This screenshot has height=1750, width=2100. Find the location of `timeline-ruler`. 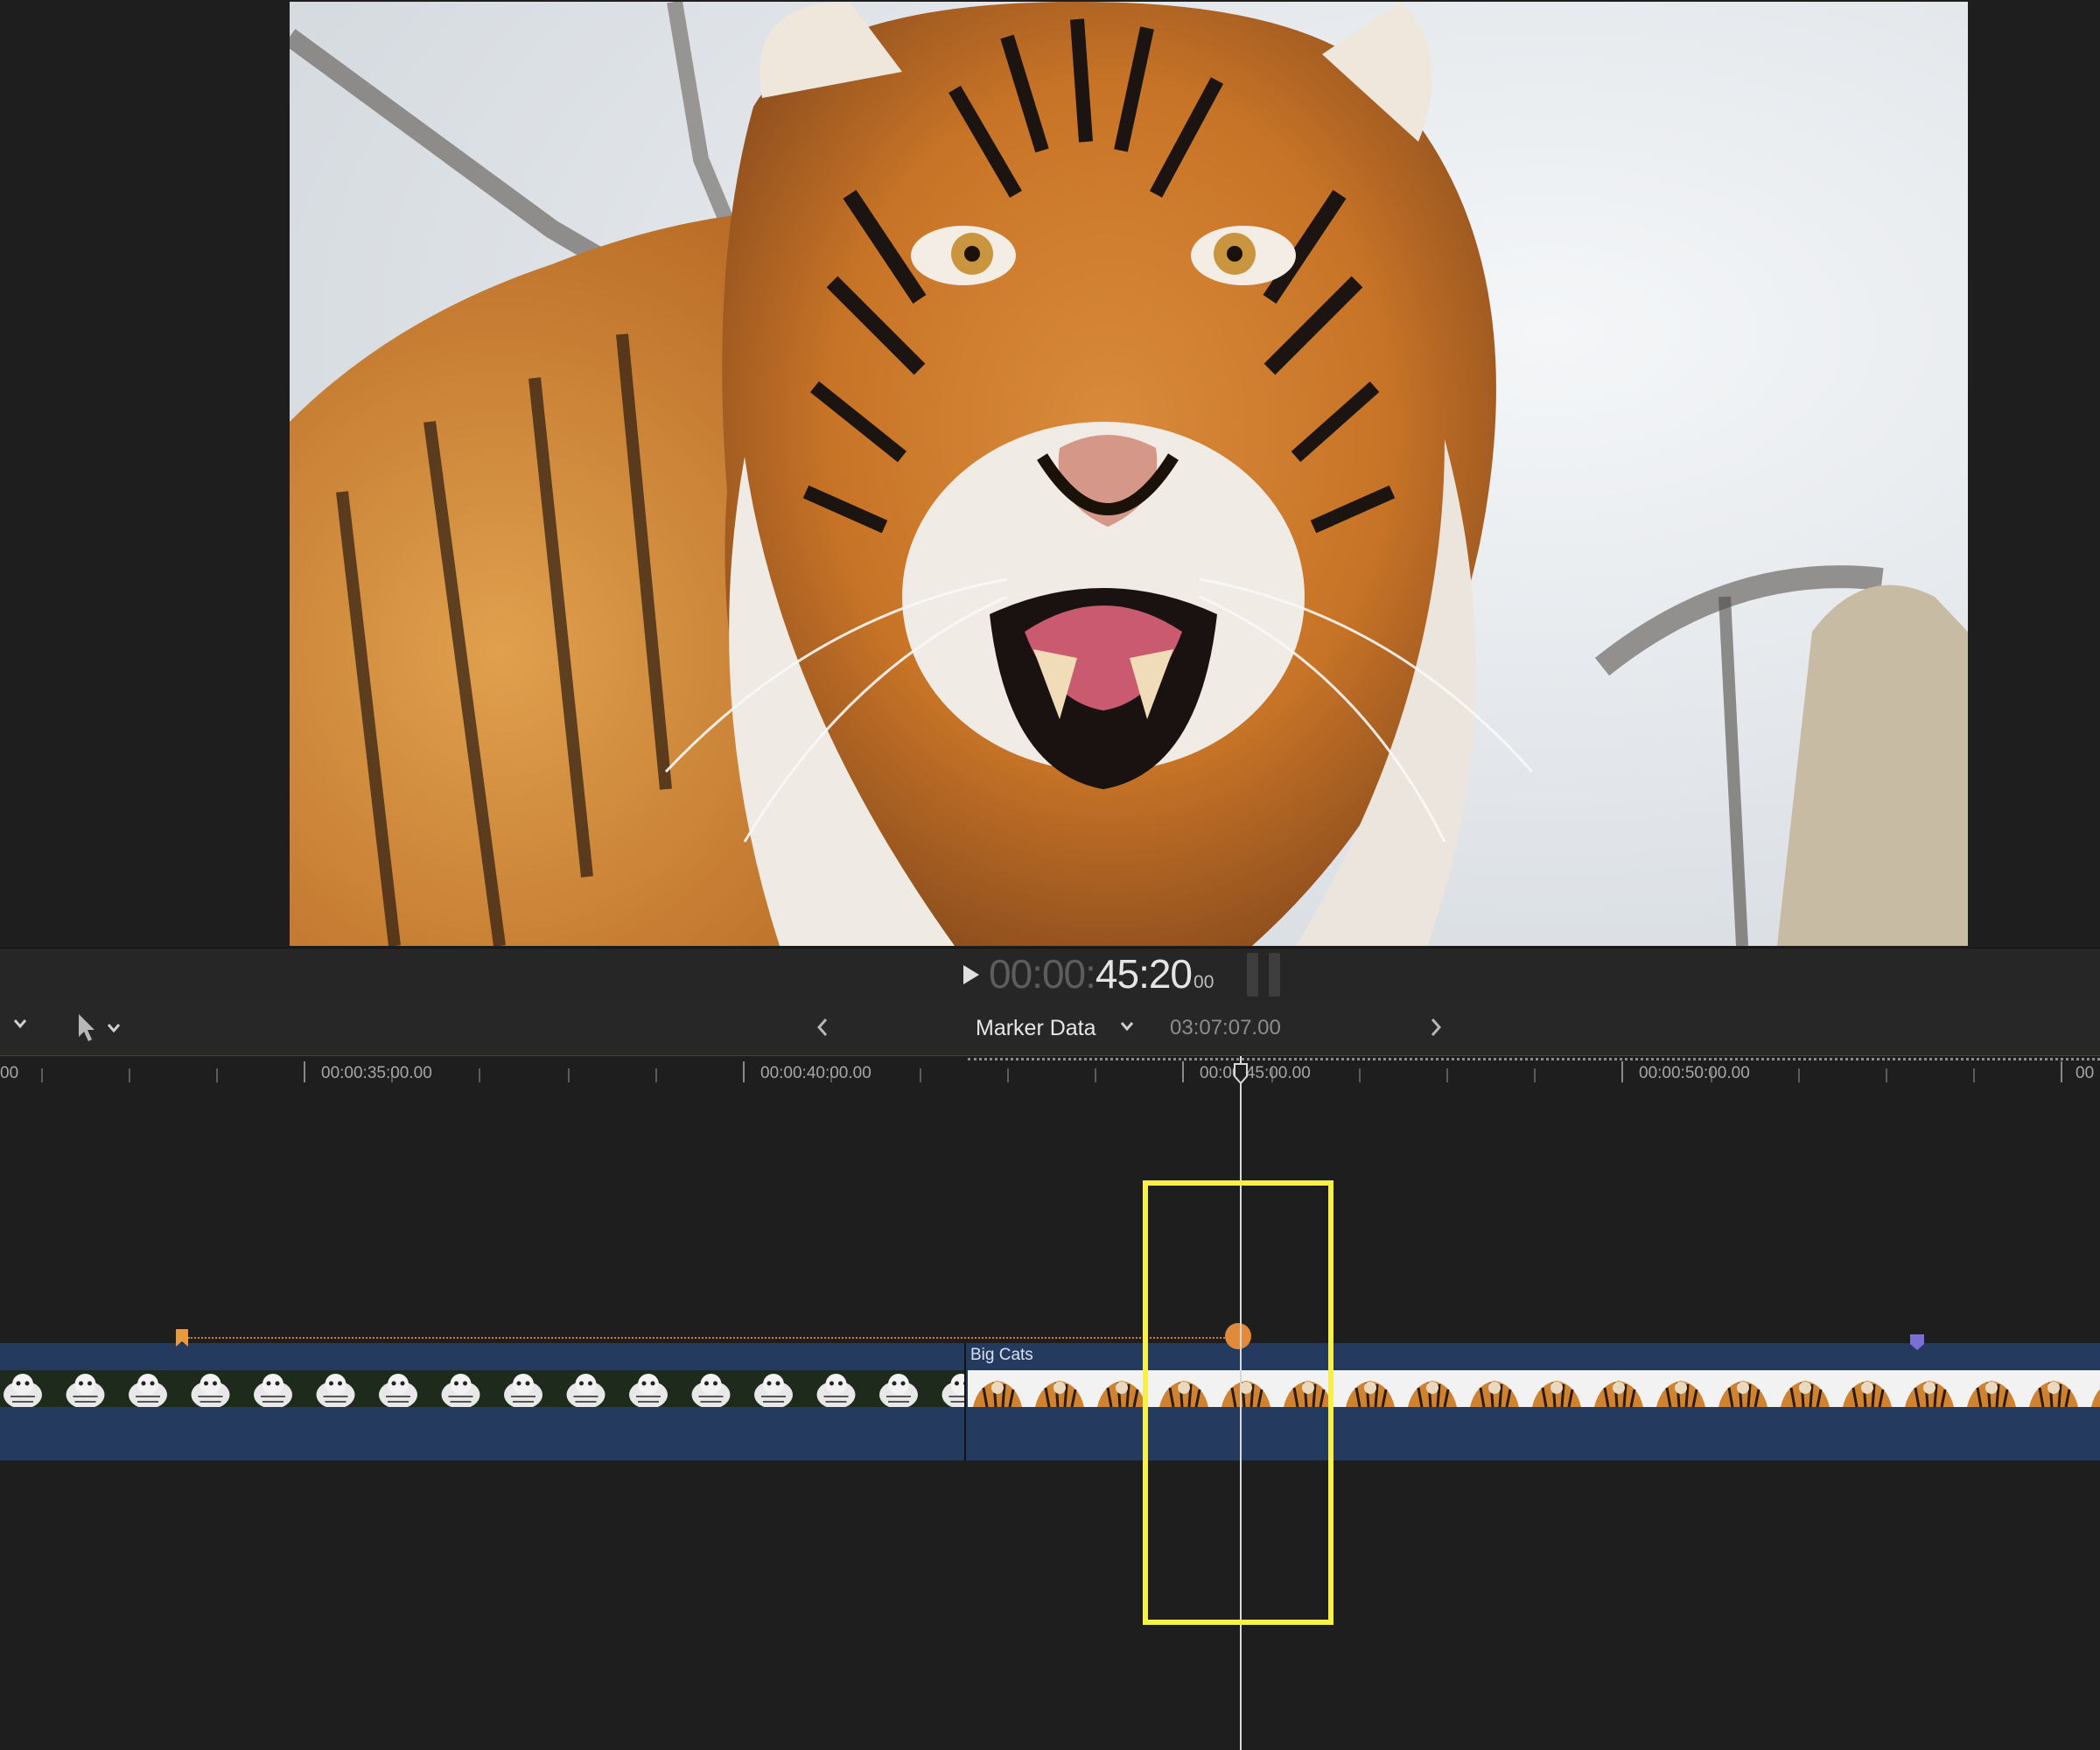

timeline-ruler is located at coordinates (1050, 1074).